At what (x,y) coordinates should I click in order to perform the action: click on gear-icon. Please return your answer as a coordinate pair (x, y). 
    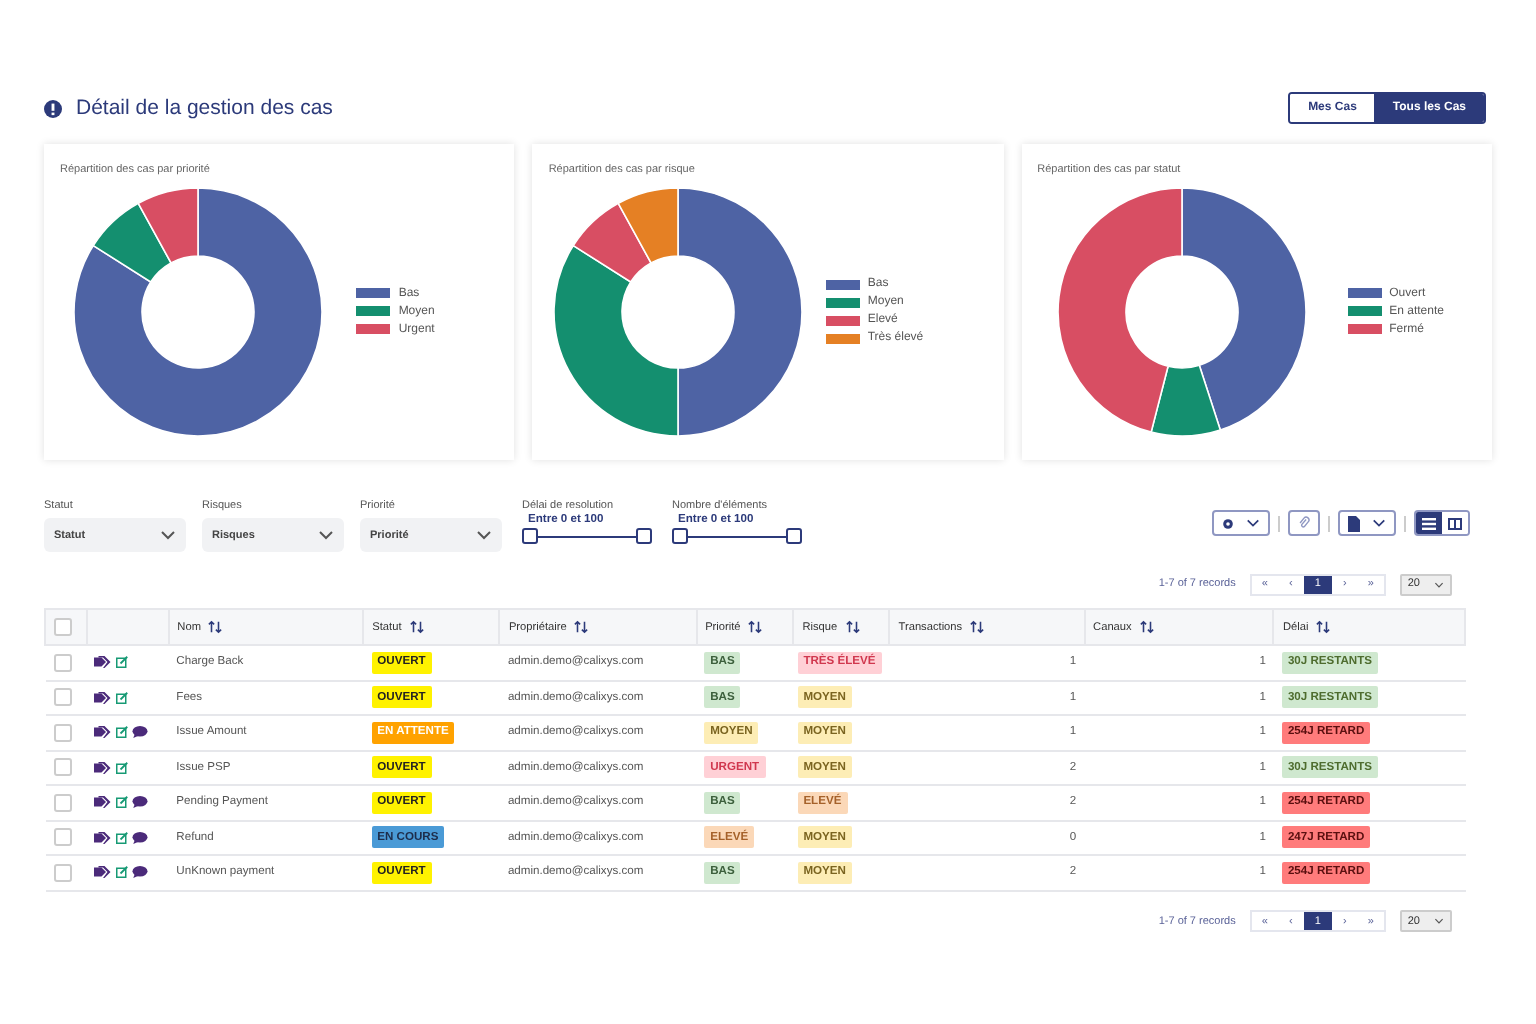
    Looking at the image, I should click on (1228, 523).